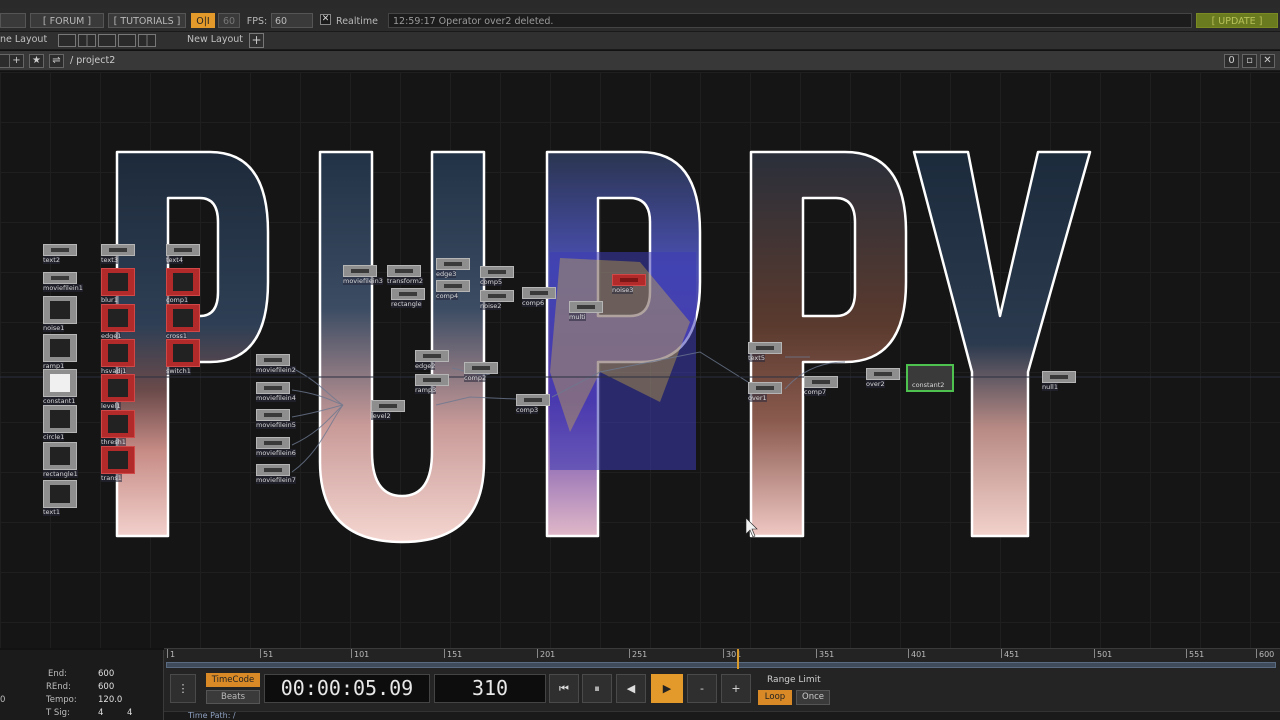 The height and width of the screenshot is (720, 1280). I want to click on end-label: End:, so click(58, 674).